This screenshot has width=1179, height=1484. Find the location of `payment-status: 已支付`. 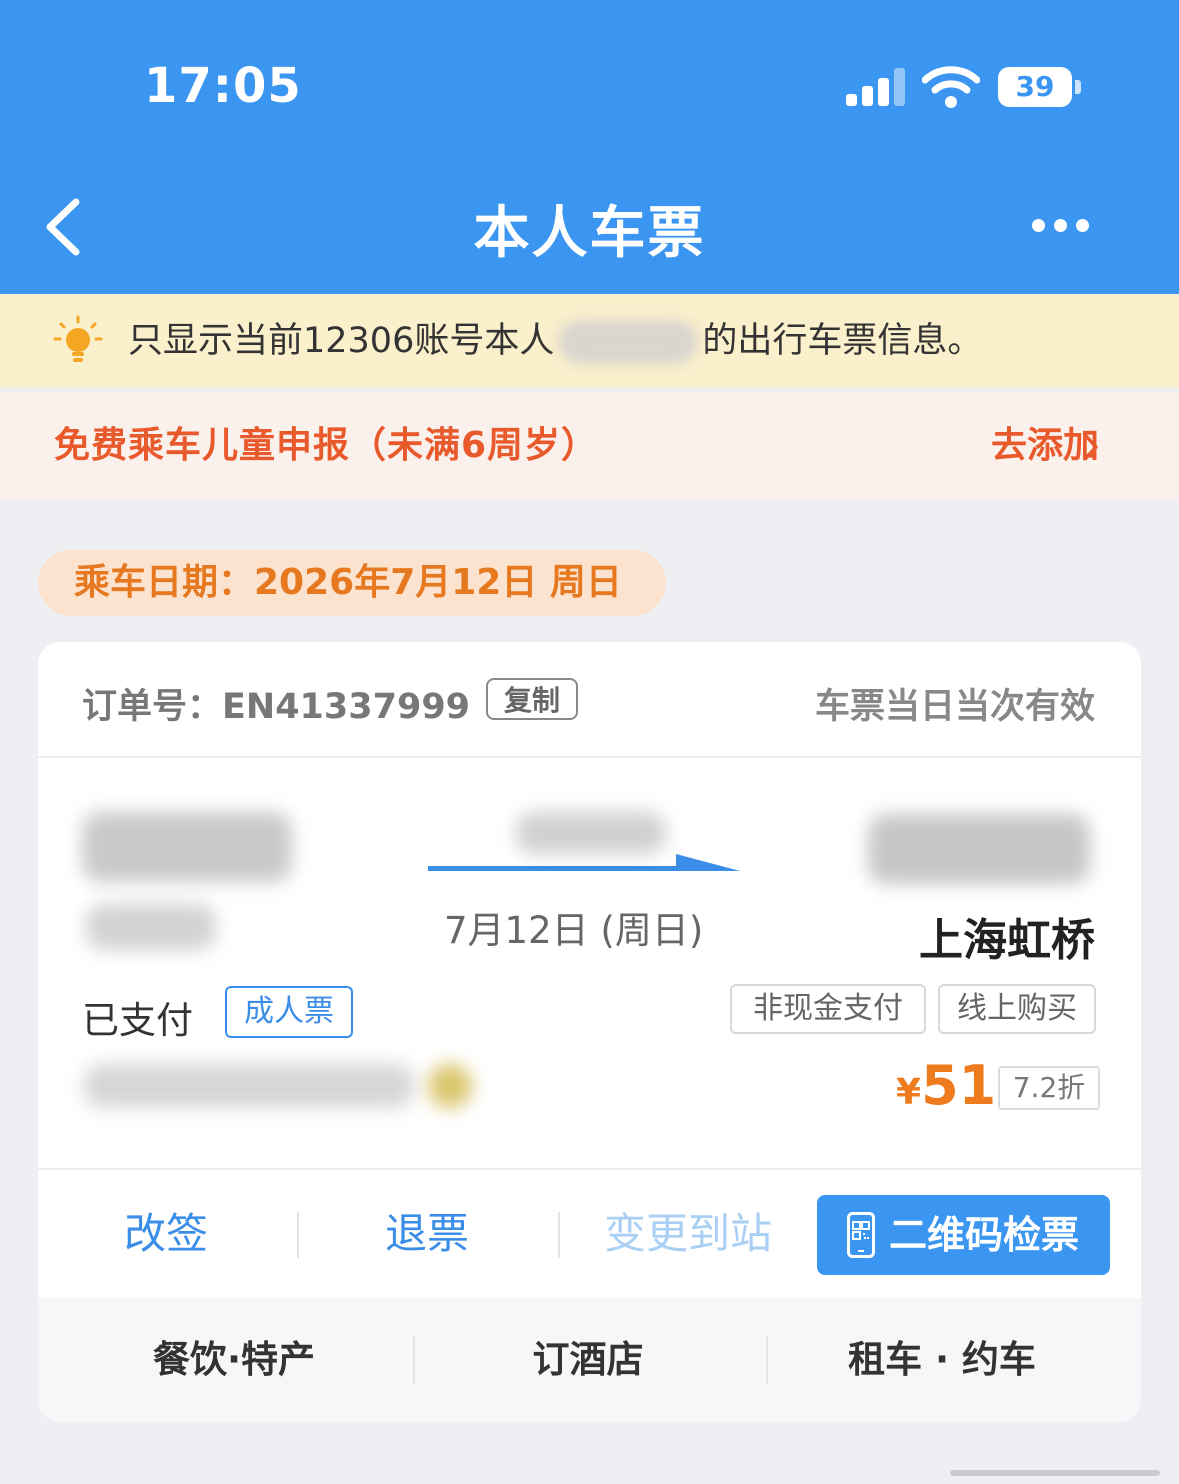

payment-status: 已支付 is located at coordinates (137, 1020).